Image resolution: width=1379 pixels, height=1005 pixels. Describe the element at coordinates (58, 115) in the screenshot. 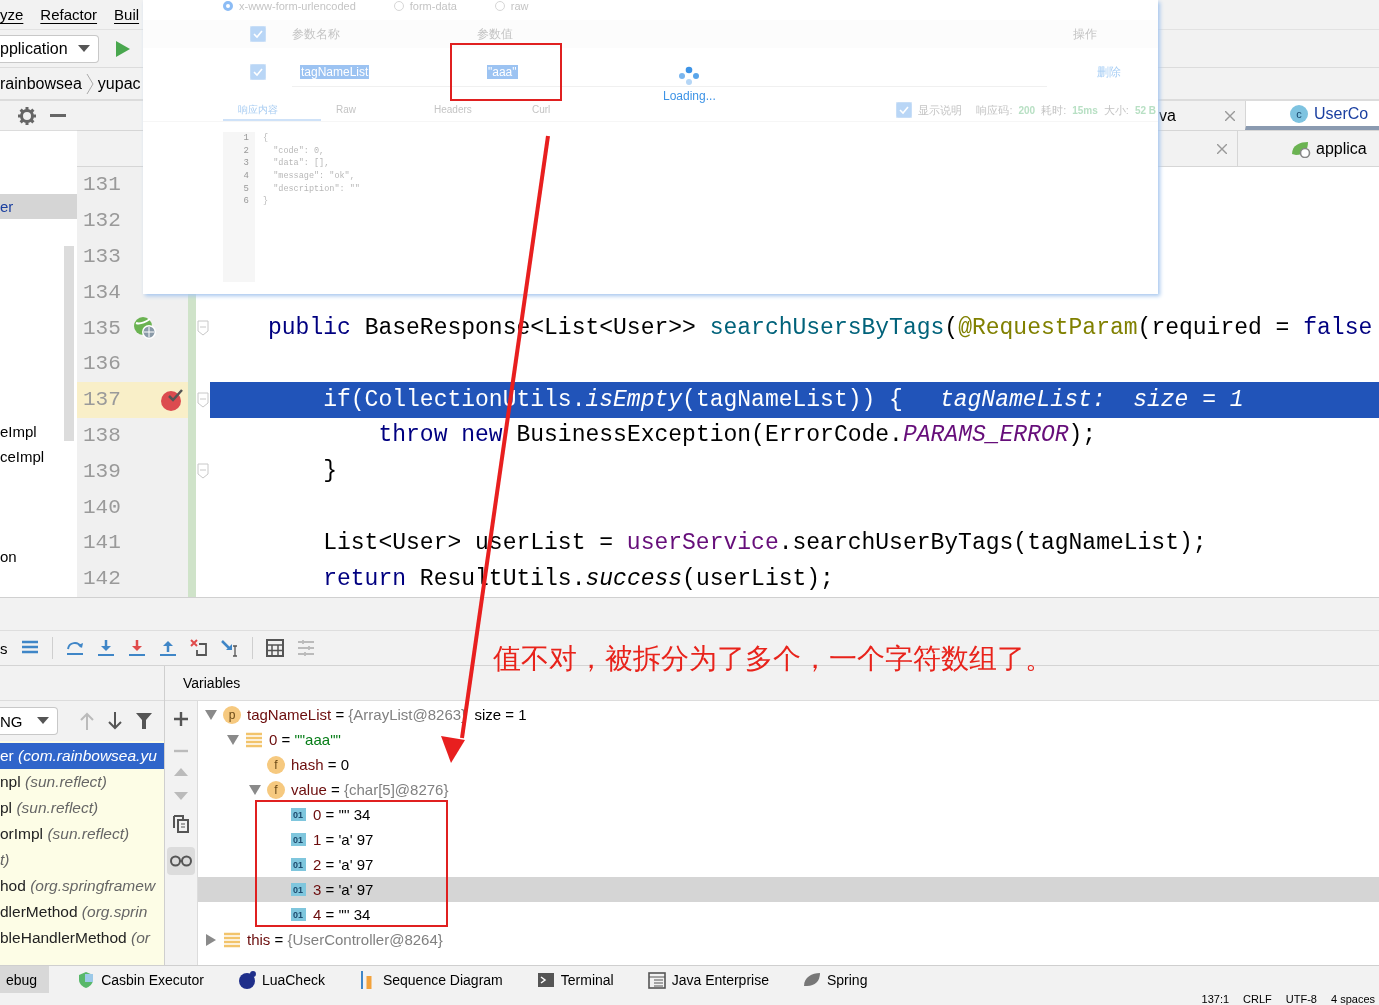

I see `minimize-icon` at that location.